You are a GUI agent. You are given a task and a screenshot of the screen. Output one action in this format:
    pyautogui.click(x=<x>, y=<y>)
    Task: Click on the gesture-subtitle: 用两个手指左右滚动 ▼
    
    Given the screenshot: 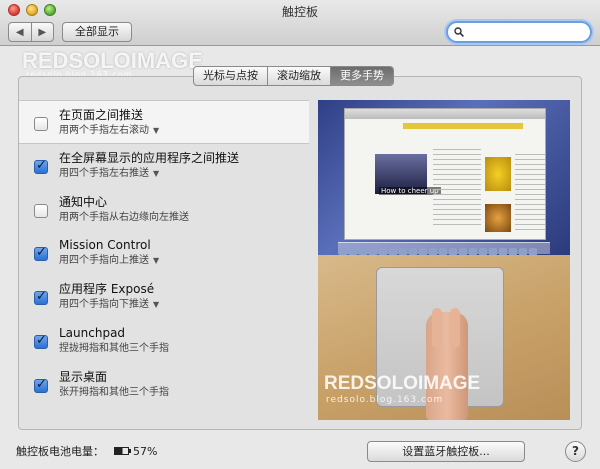 What is the action you would take?
    pyautogui.click(x=184, y=131)
    